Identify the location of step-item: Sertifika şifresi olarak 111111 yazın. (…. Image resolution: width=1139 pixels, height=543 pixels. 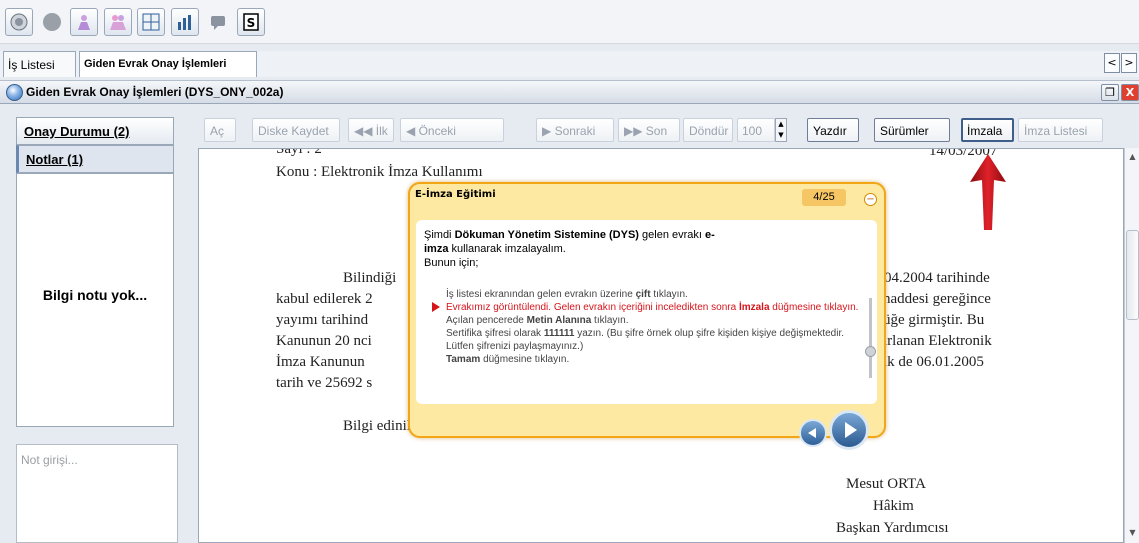
(652, 340).